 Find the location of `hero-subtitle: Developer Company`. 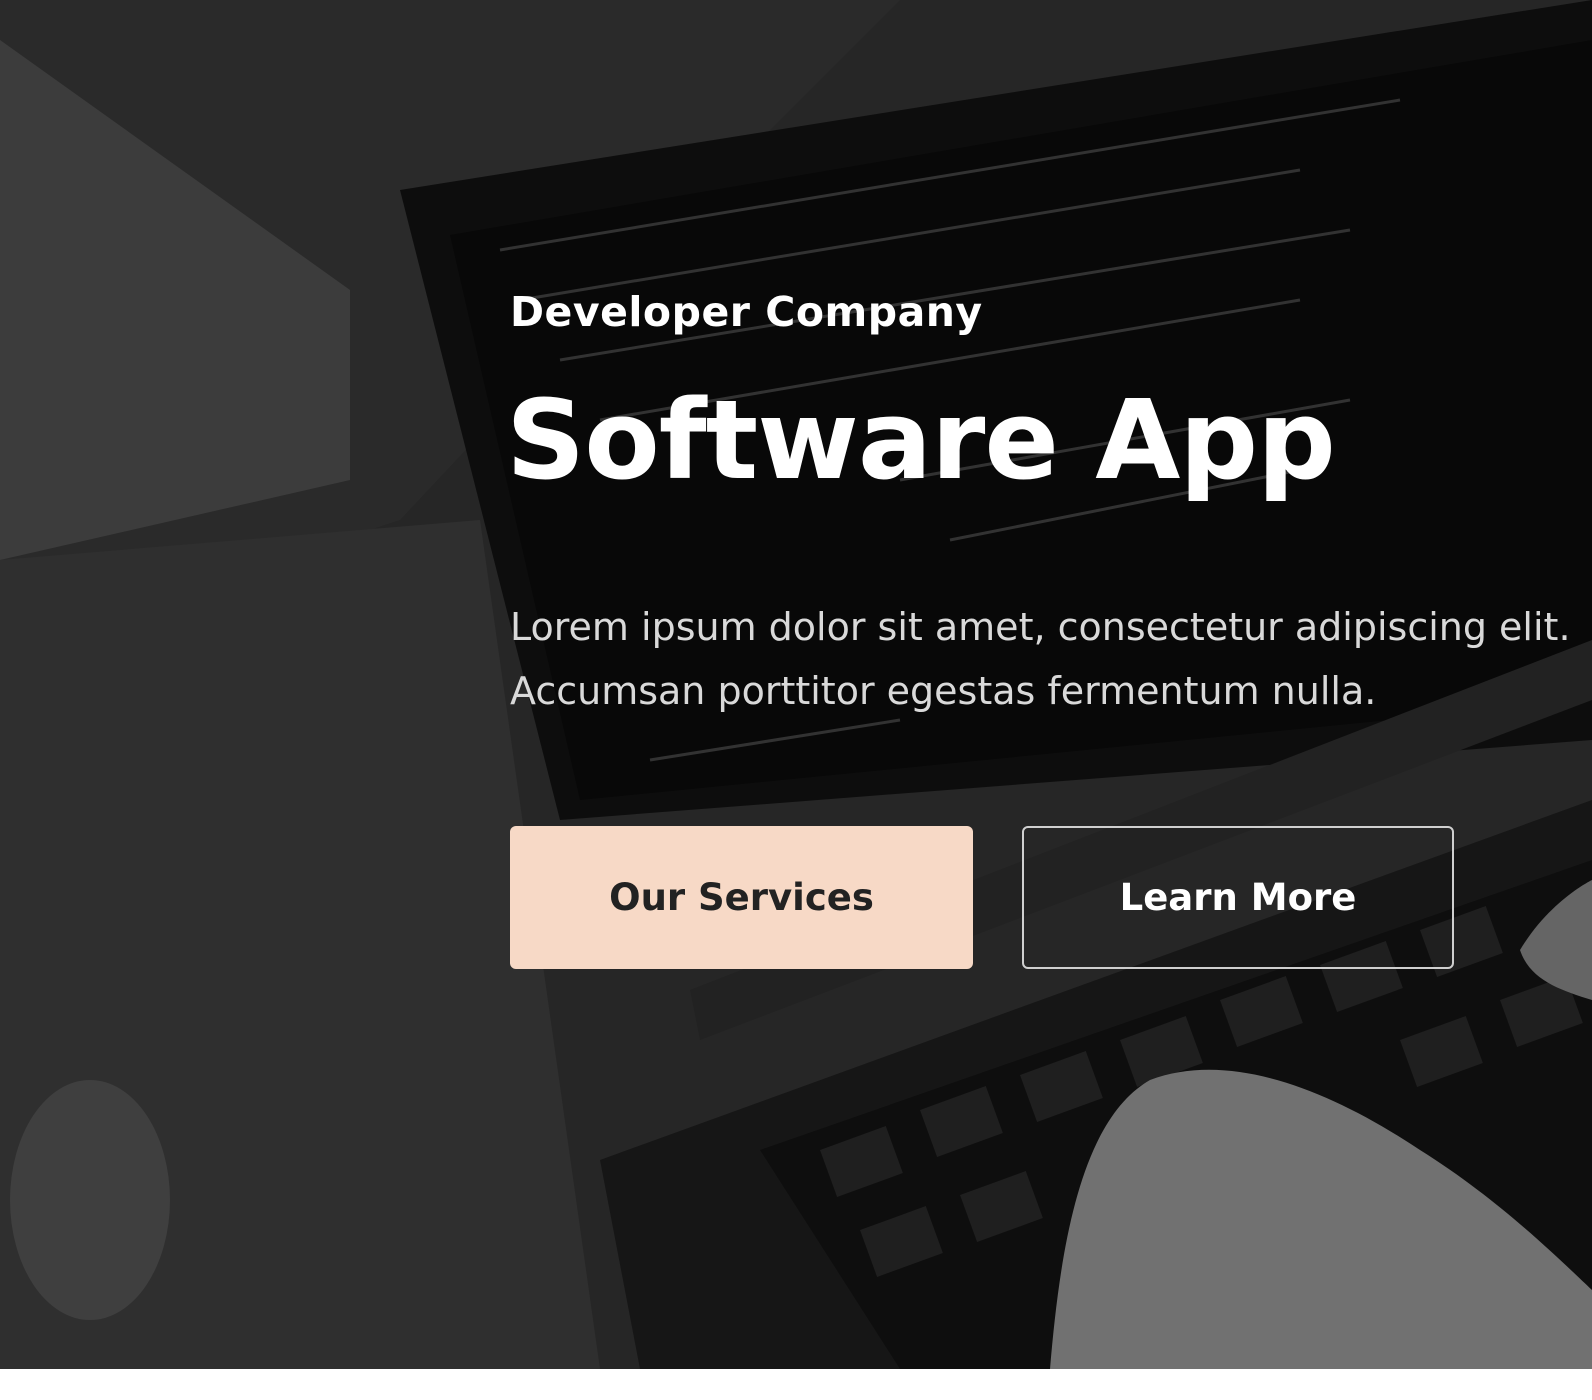

hero-subtitle: Developer Company is located at coordinates (746, 312).